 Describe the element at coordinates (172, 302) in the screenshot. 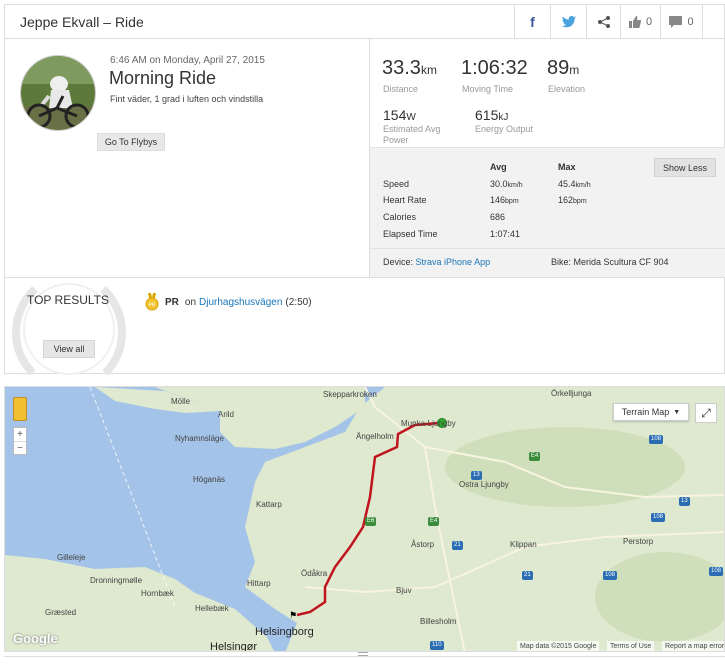

I see `pr-badge-label: PR` at that location.